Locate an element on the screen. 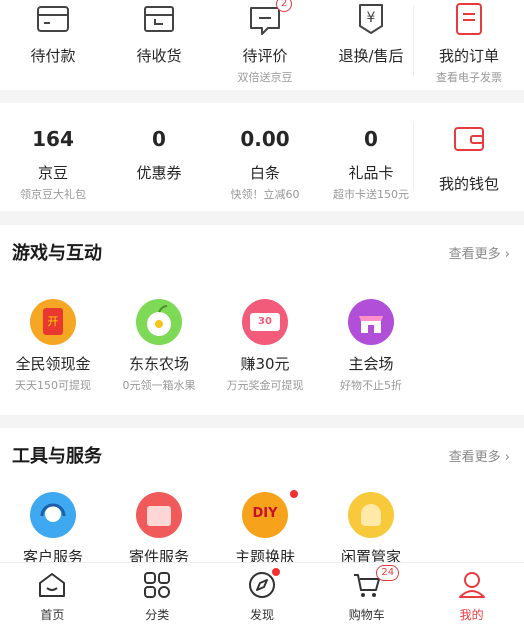  package-box-icon is located at coordinates (159, 19).